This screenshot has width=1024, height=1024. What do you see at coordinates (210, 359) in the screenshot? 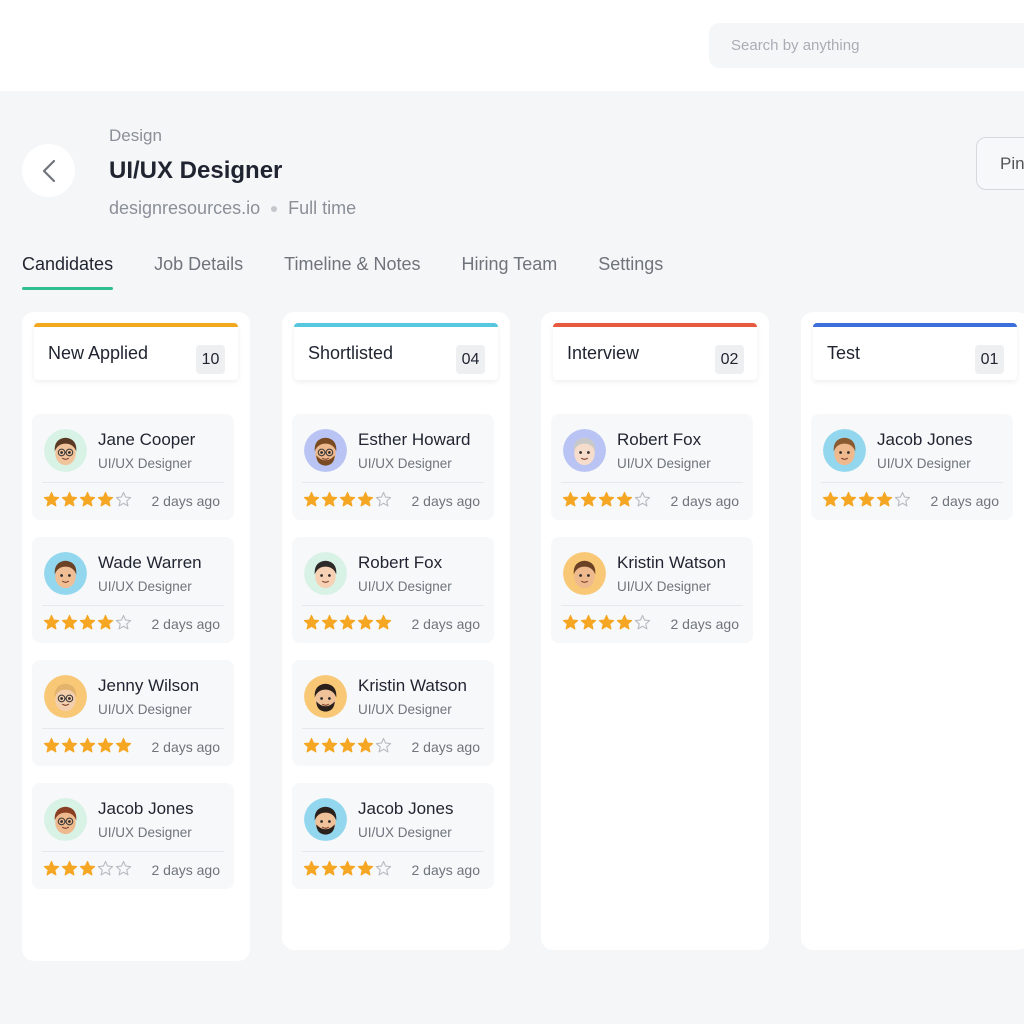
I see `column-count-badge: 10` at bounding box center [210, 359].